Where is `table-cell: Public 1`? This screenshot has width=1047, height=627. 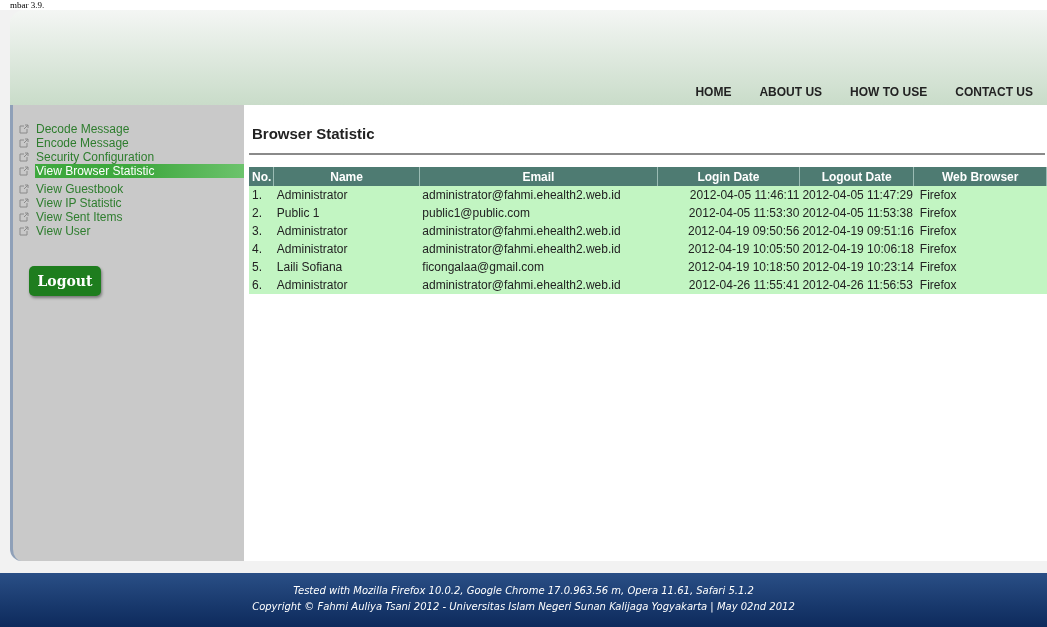
table-cell: Public 1 is located at coordinates (346, 213).